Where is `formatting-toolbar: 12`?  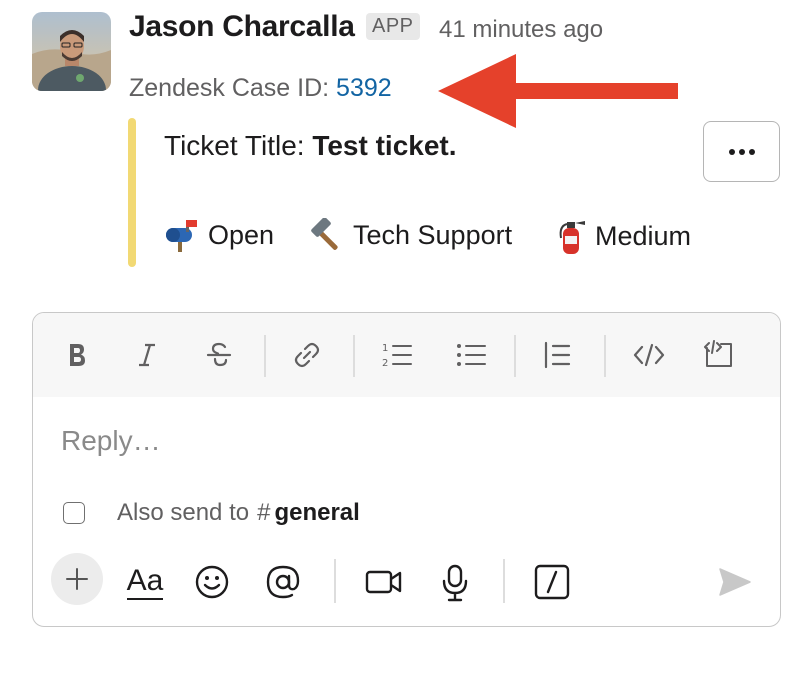 formatting-toolbar: 12 is located at coordinates (406, 355).